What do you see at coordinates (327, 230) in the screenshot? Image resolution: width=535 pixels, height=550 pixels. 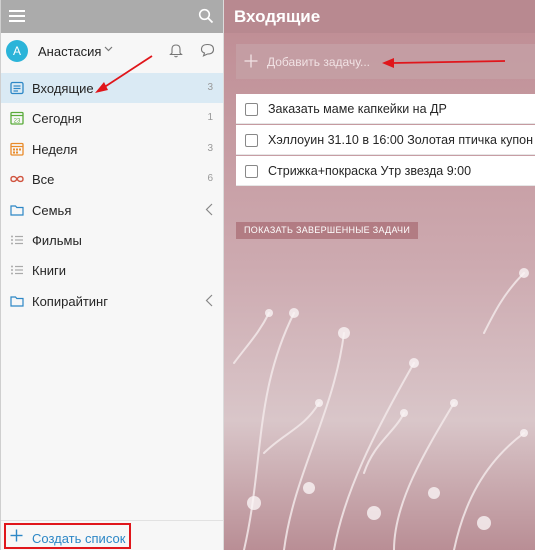 I see `show-completed-button: ПОКАЗАТЬ ЗАВЕРШЕННЫЕ ЗАДАЧИ` at bounding box center [327, 230].